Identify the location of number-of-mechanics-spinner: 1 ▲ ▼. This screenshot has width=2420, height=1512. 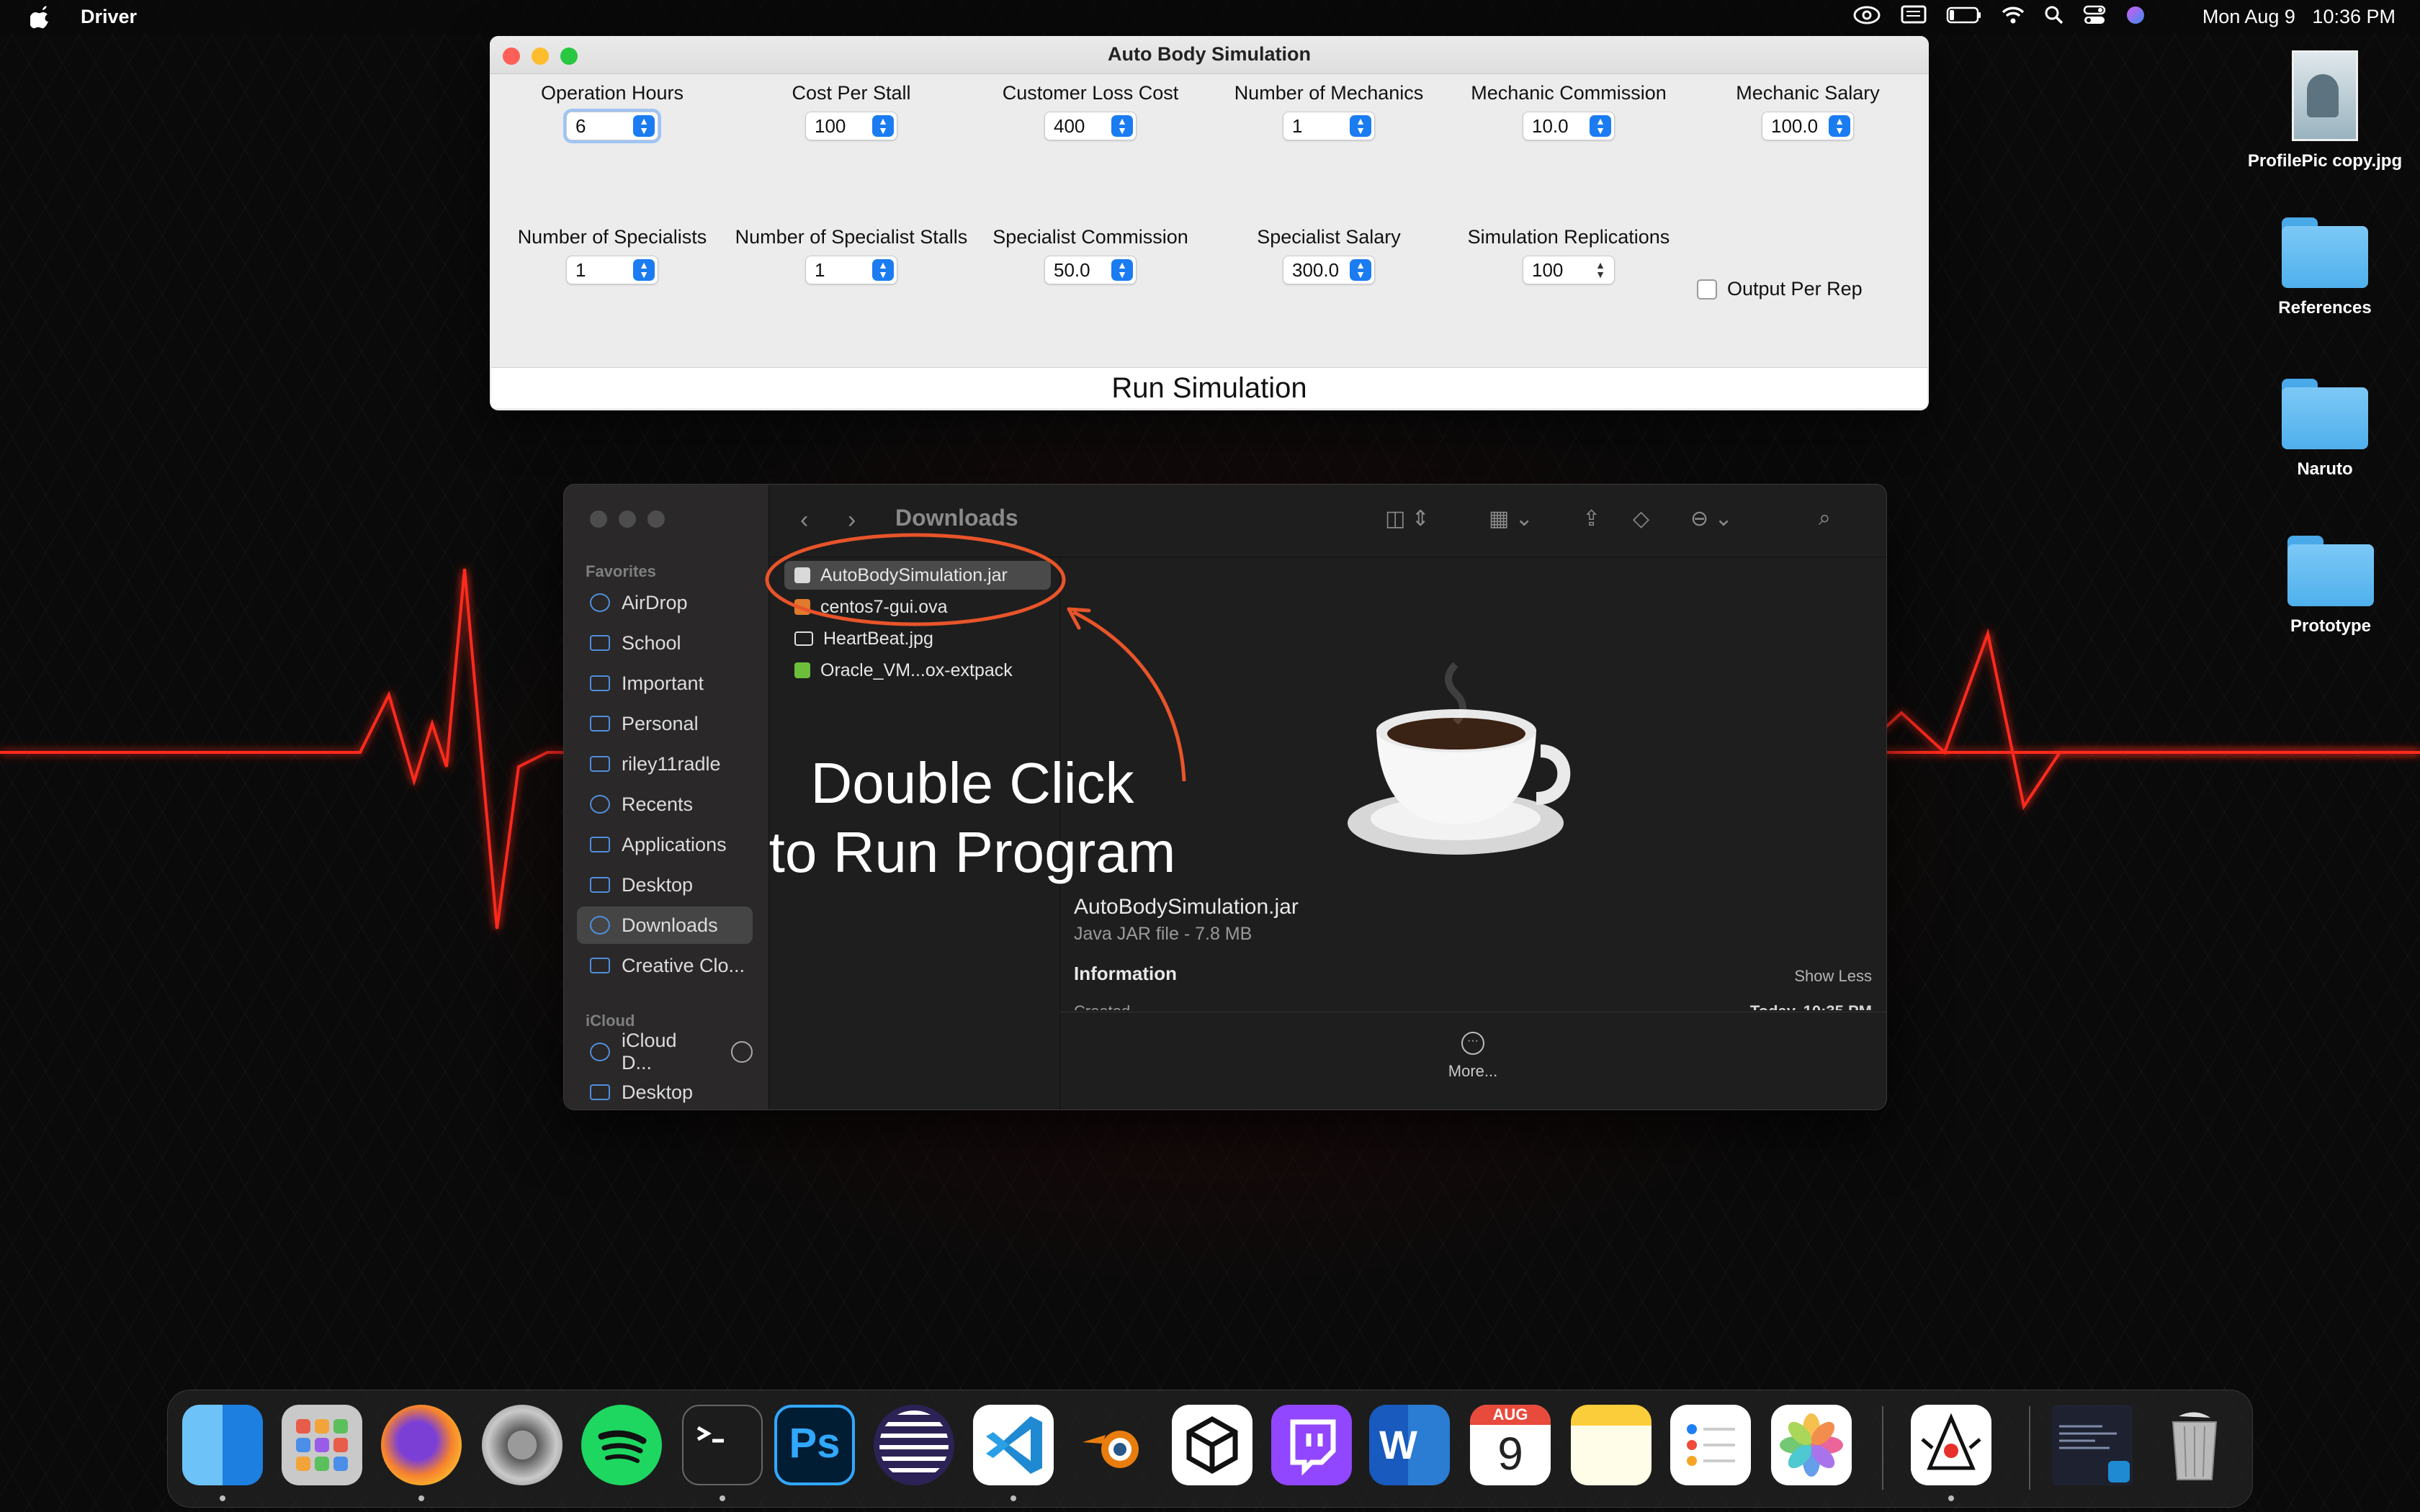
(1329, 126).